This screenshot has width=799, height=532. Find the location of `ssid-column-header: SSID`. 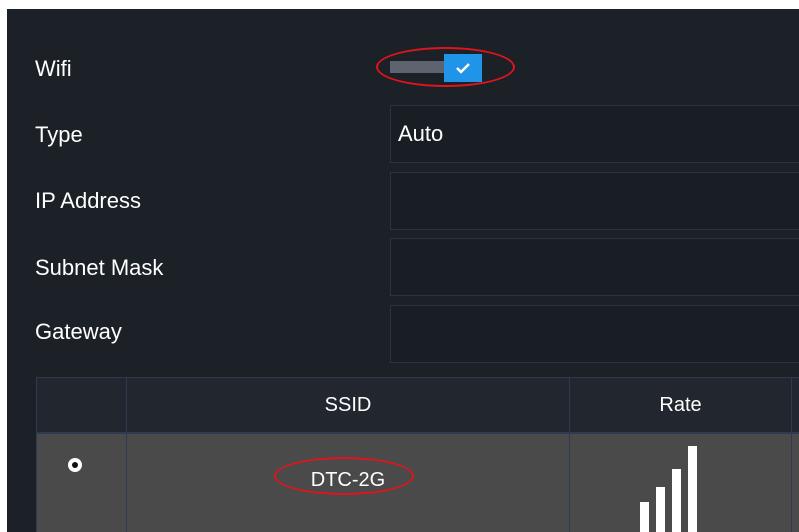

ssid-column-header: SSID is located at coordinates (348, 405).